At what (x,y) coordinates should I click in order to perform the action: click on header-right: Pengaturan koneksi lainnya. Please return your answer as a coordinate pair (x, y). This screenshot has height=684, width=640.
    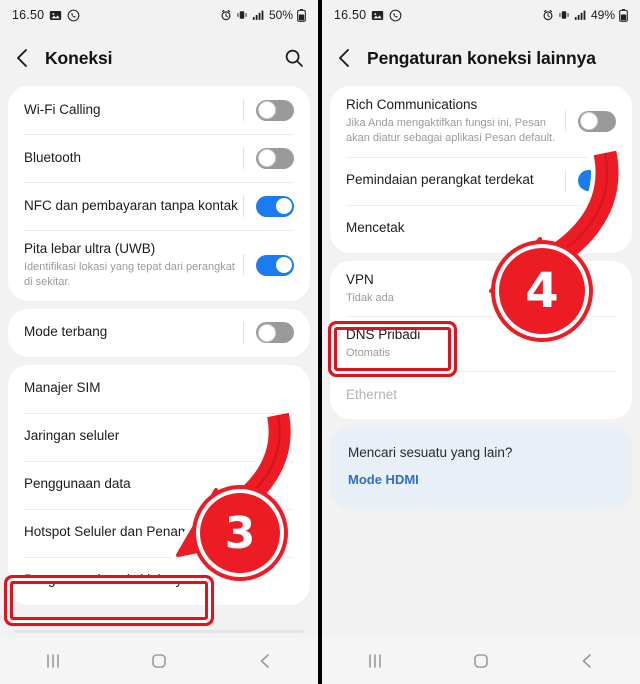
    Looking at the image, I should click on (481, 58).